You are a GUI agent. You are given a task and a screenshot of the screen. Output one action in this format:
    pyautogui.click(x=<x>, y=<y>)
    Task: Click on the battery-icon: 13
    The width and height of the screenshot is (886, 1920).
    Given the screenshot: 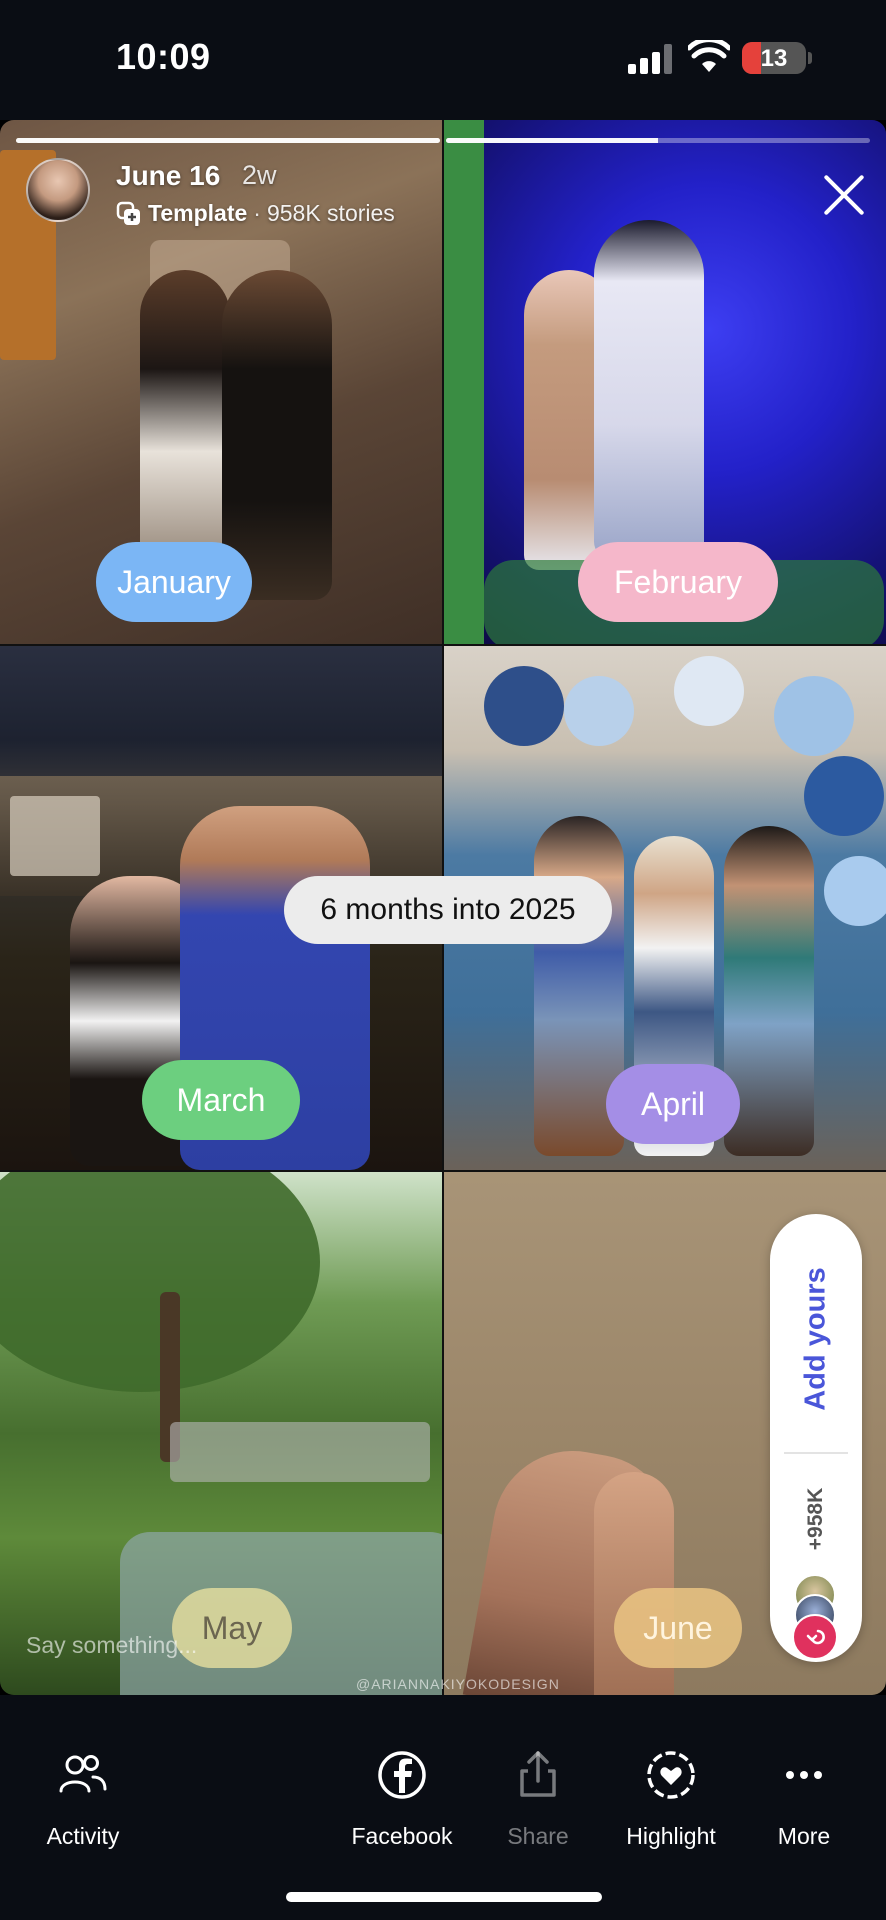 What is the action you would take?
    pyautogui.click(x=774, y=58)
    